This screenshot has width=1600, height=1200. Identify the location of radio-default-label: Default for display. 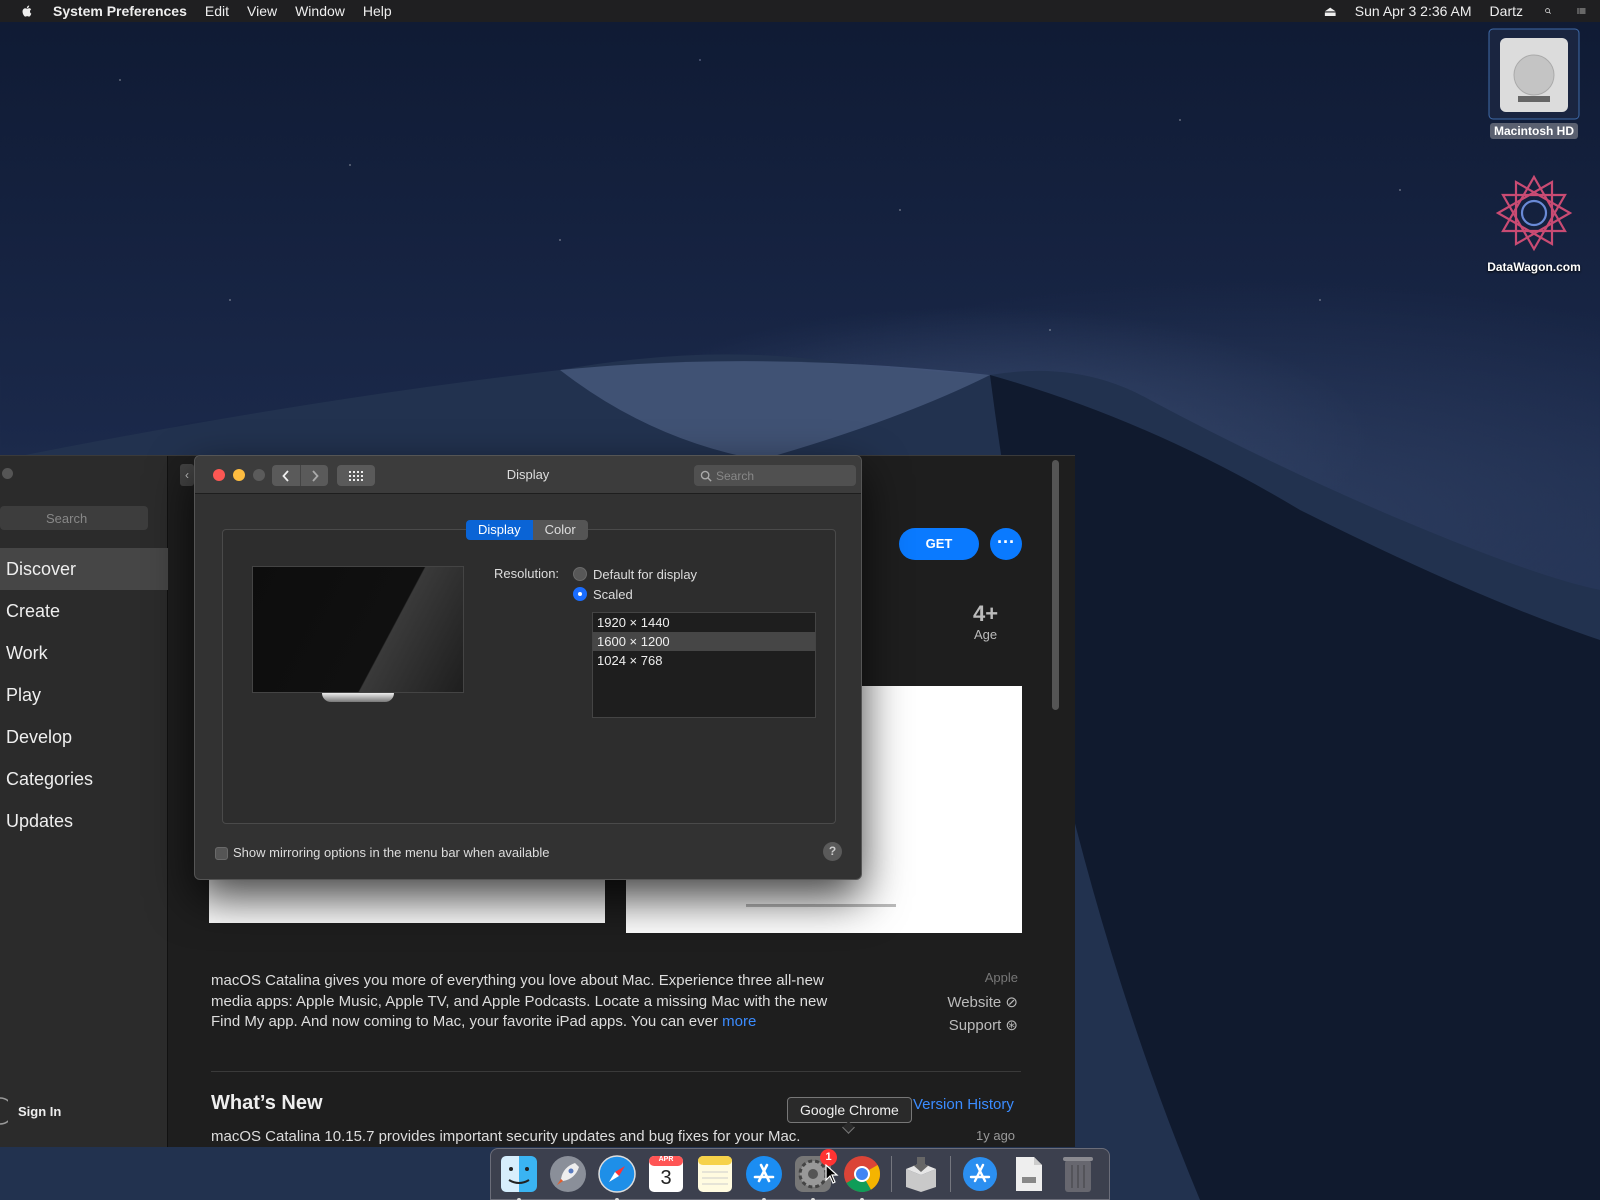
(645, 574).